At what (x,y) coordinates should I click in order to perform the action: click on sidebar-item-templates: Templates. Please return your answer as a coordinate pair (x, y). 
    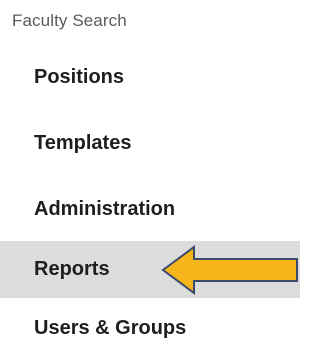
    Looking at the image, I should click on (150, 143).